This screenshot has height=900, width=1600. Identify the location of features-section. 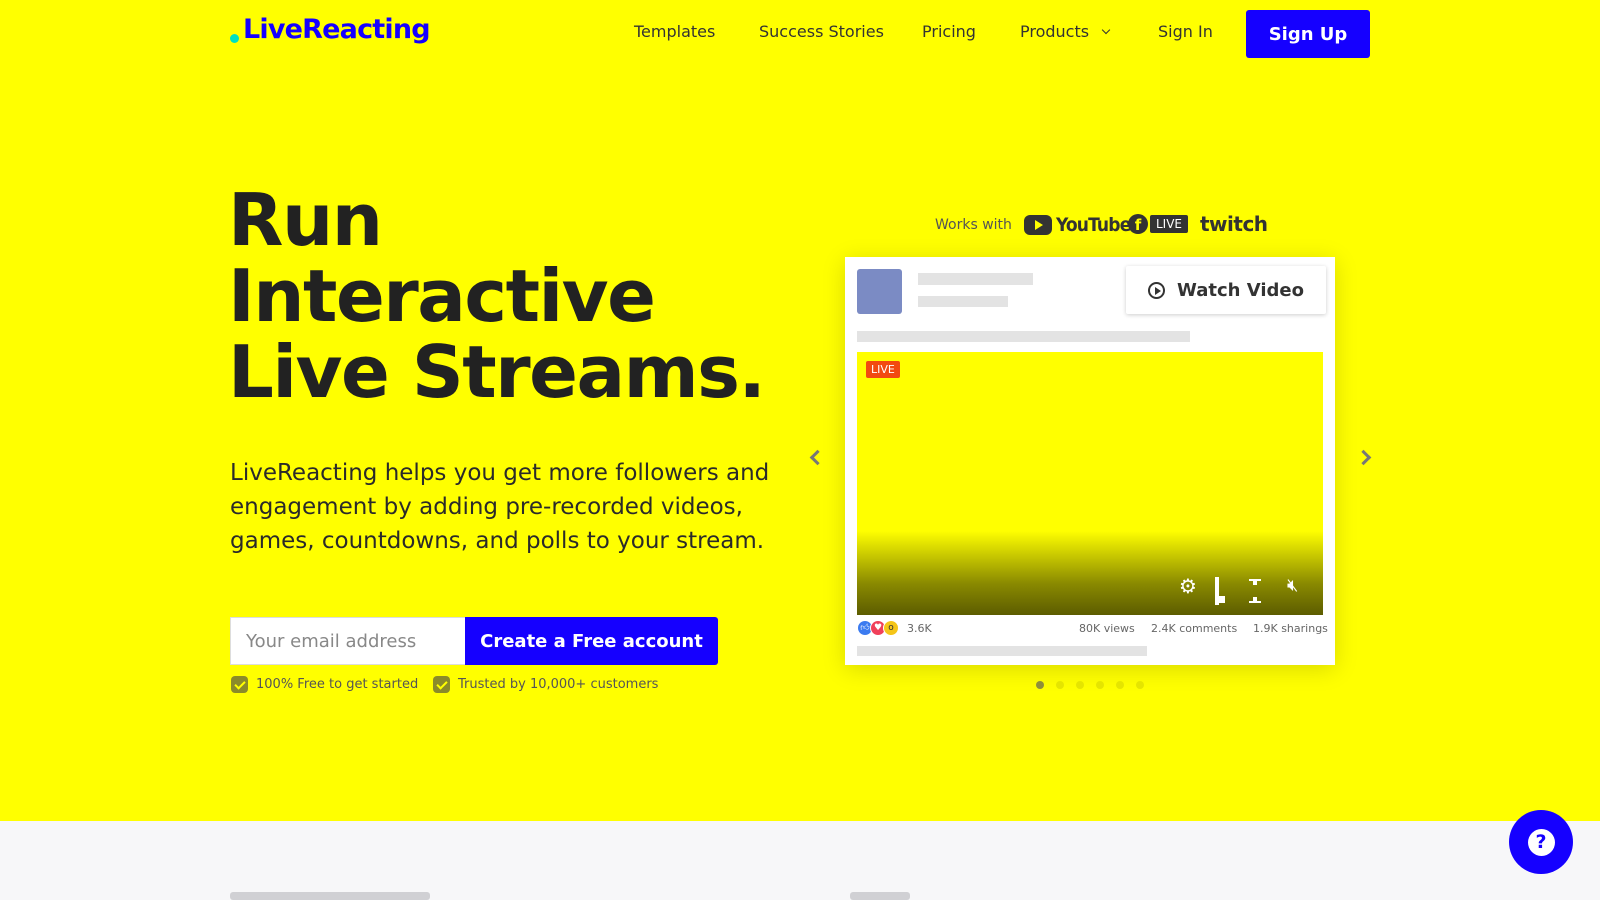
(800, 860).